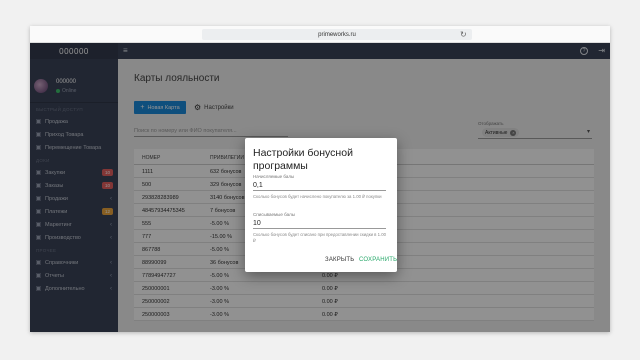 Image resolution: width=640 pixels, height=360 pixels. I want to click on url-text: primeworks.ru, so click(337, 34).